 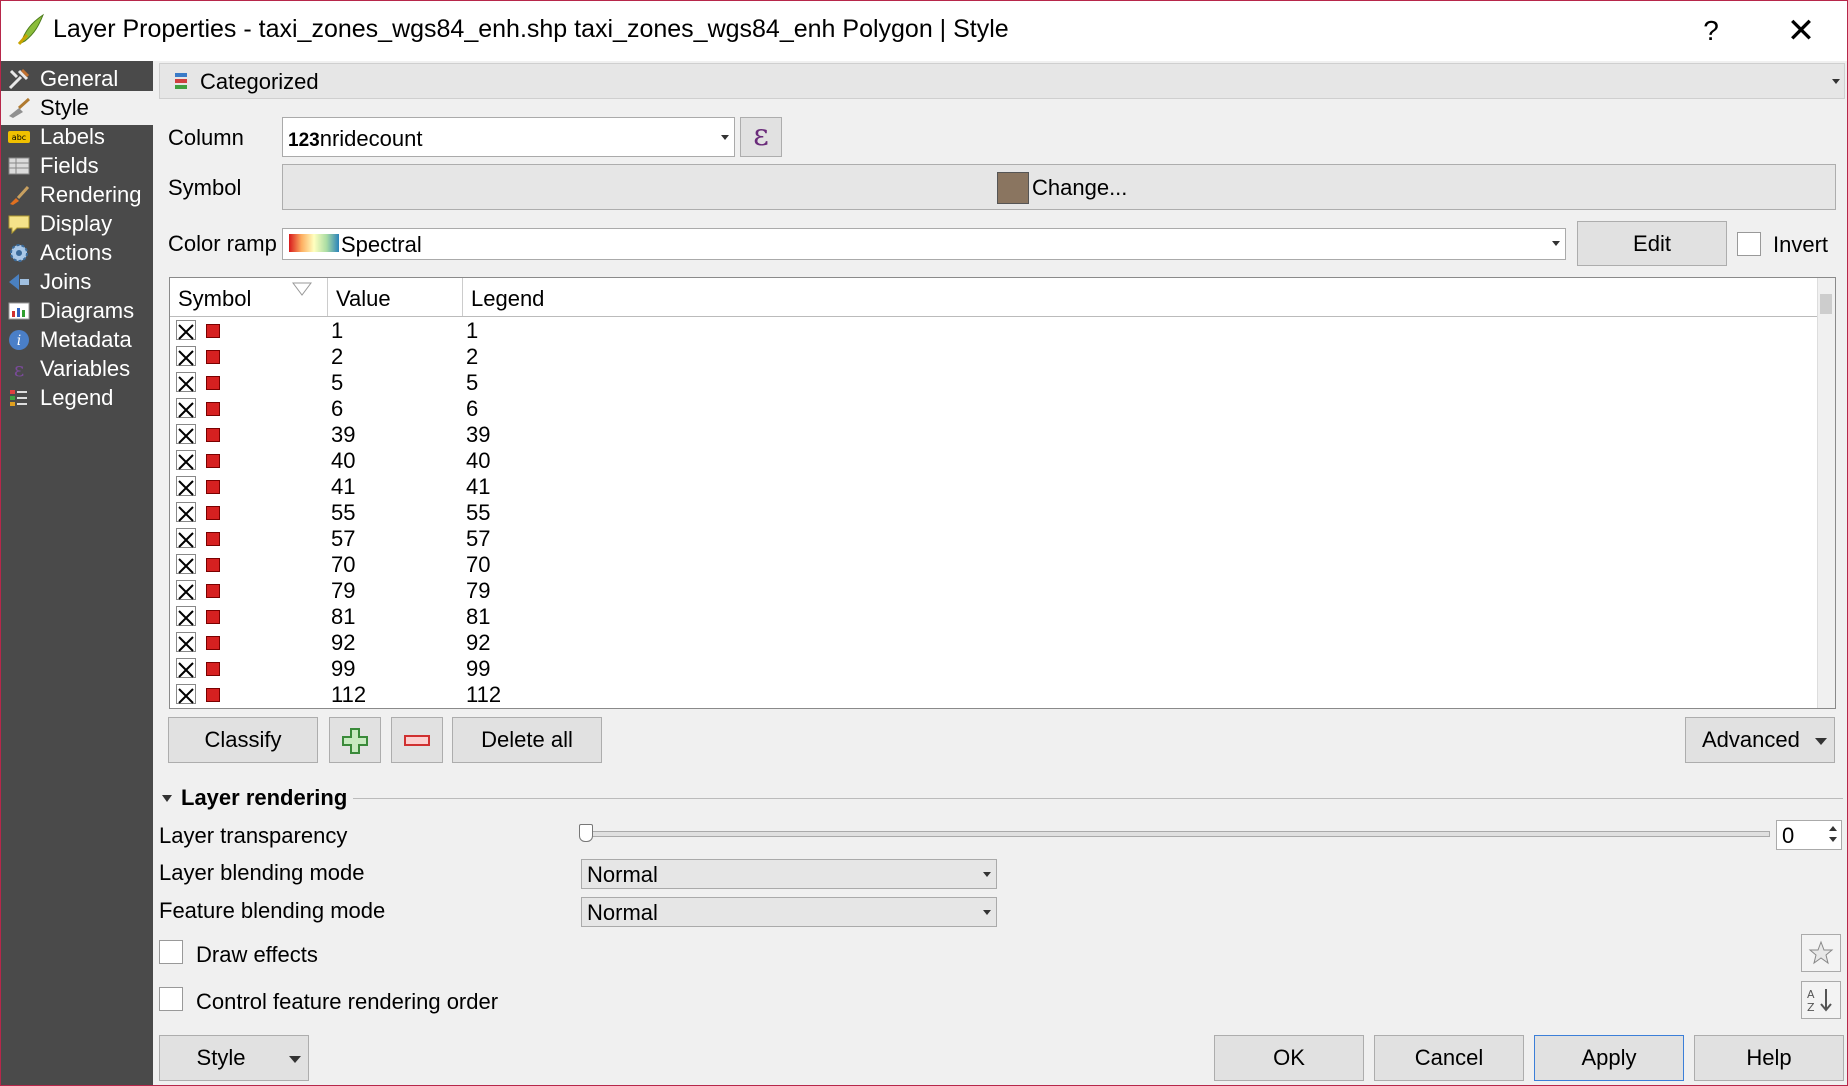 I want to click on transparency-spinbox: 0, so click(x=1809, y=835).